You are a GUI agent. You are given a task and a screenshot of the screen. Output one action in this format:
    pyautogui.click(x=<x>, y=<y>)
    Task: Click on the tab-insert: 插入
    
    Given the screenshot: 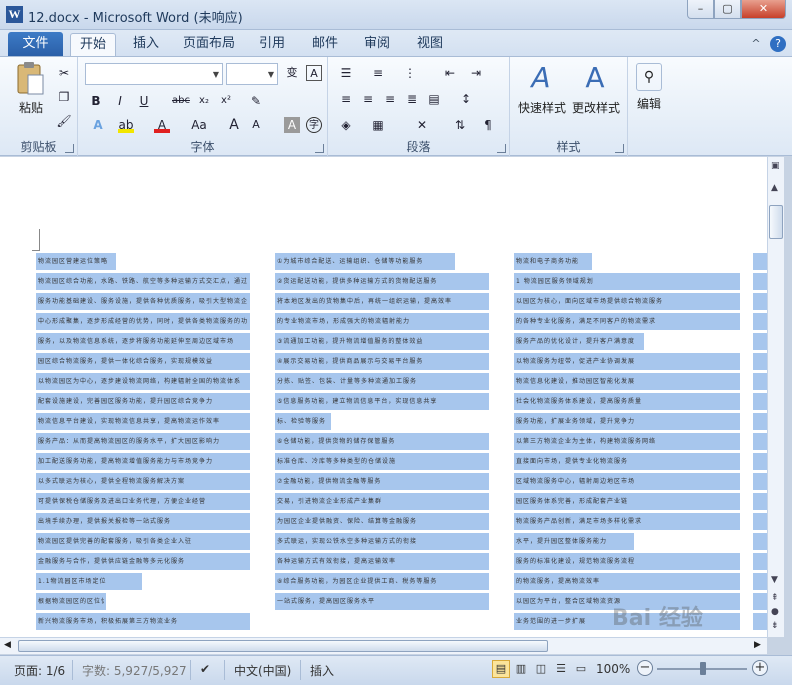 What is the action you would take?
    pyautogui.click(x=146, y=45)
    